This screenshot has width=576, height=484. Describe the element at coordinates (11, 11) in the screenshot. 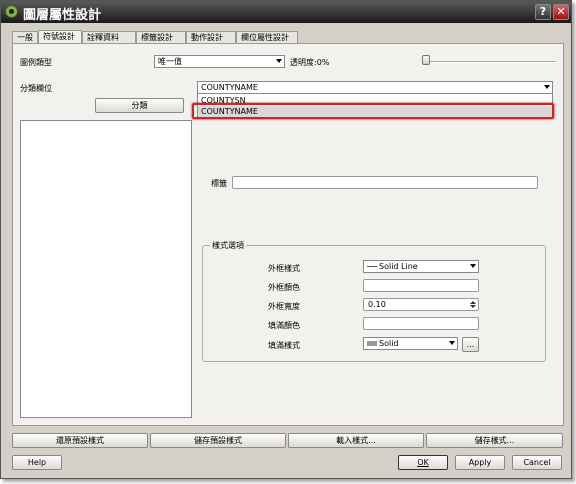

I see `qgis-app-icon` at that location.